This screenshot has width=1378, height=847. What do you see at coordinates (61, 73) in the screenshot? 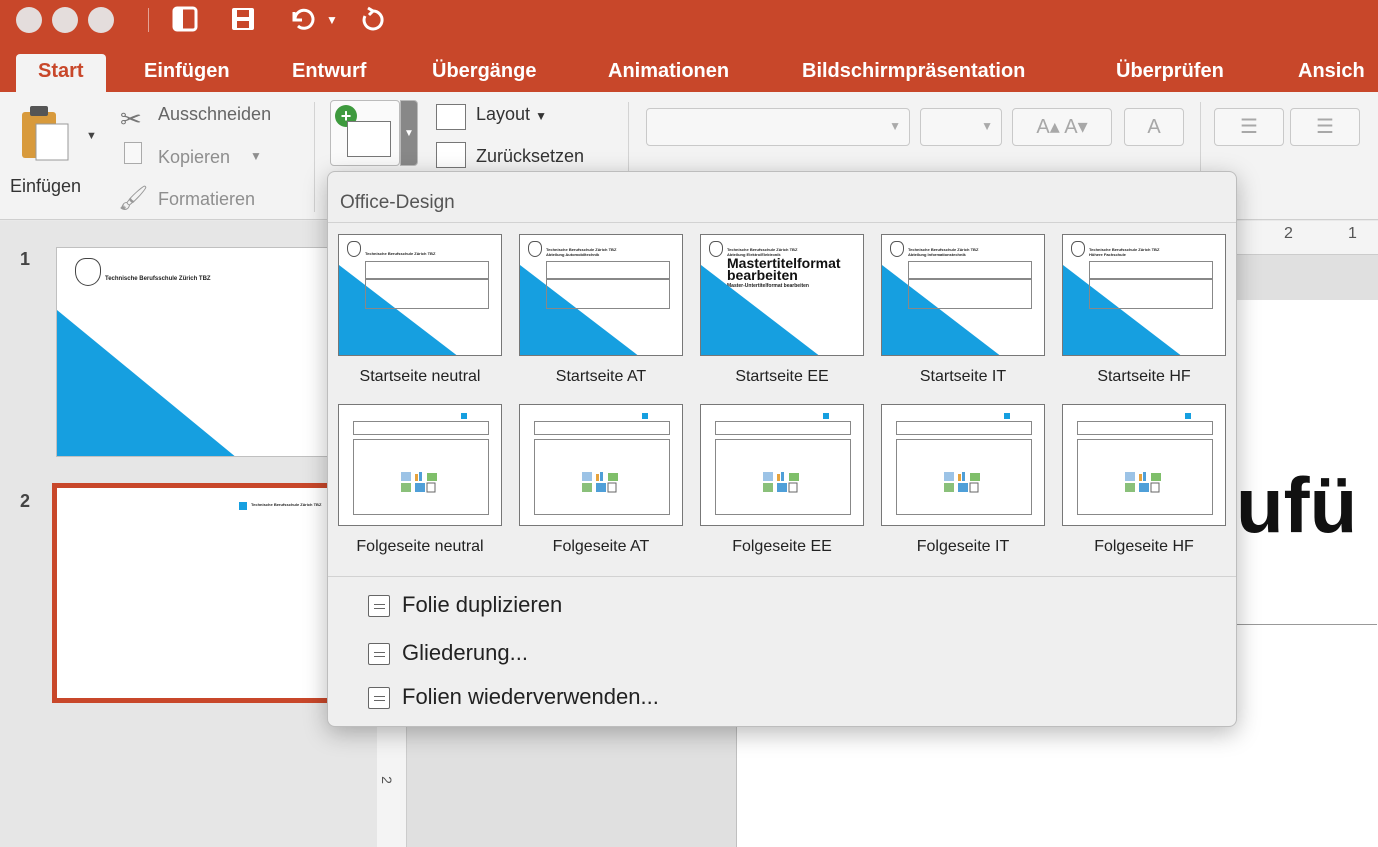
I see `tab-start: Start` at bounding box center [61, 73].